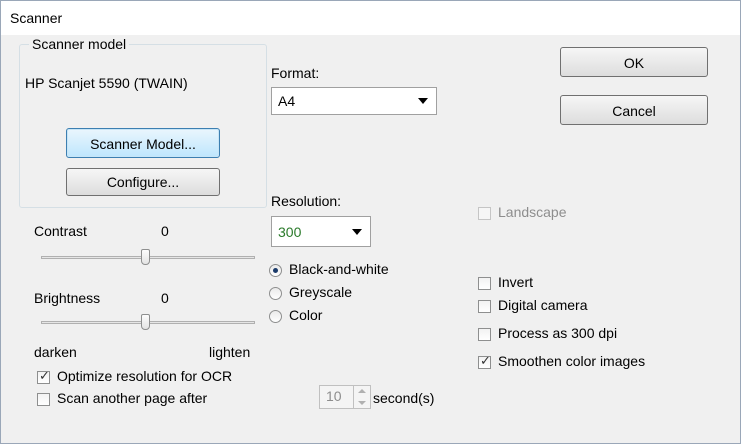 The height and width of the screenshot is (444, 741). Describe the element at coordinates (295, 73) in the screenshot. I see `format-label: Format:` at that location.